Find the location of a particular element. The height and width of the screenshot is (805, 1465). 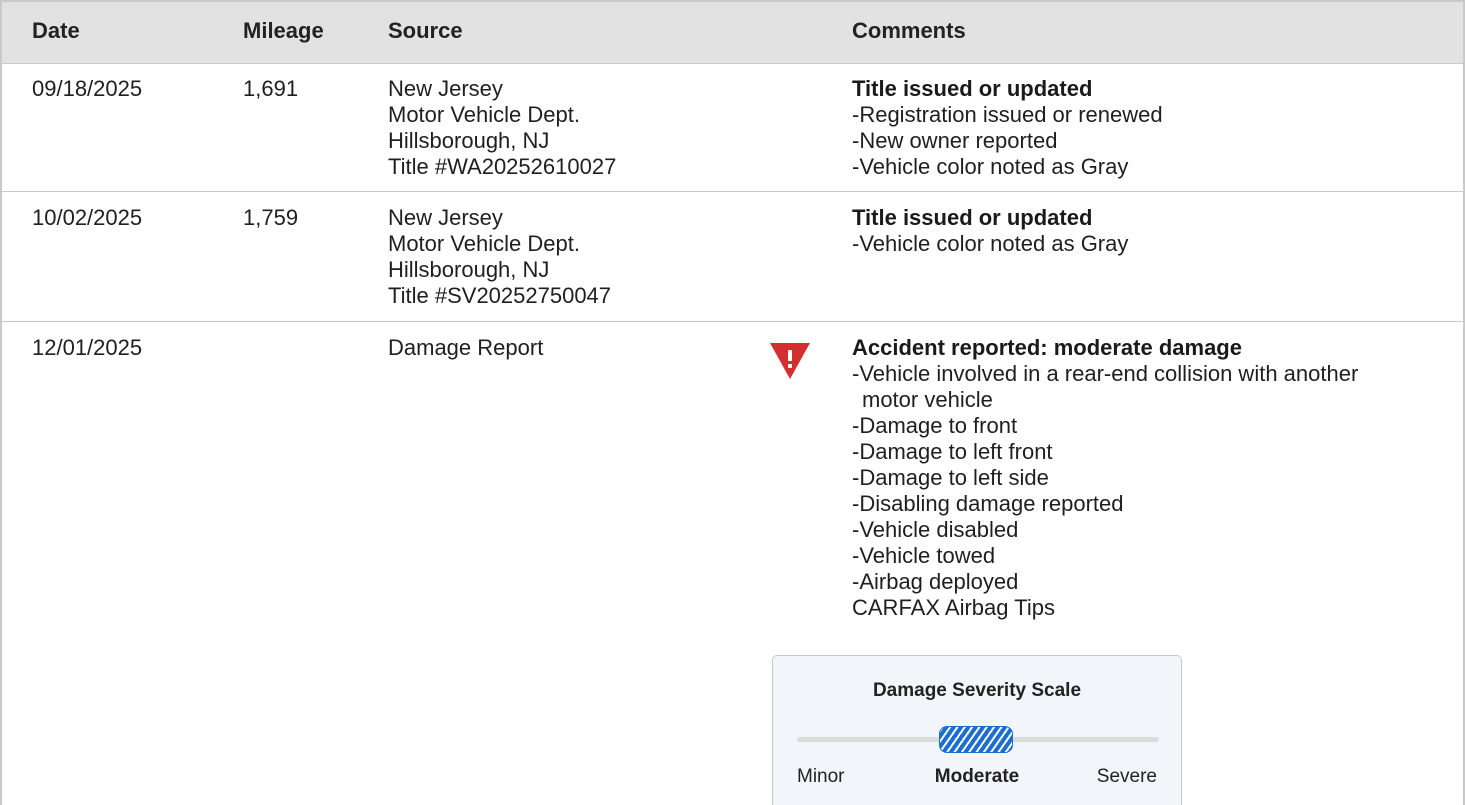

detail-item: -Vehicle towed is located at coordinates (1132, 556).